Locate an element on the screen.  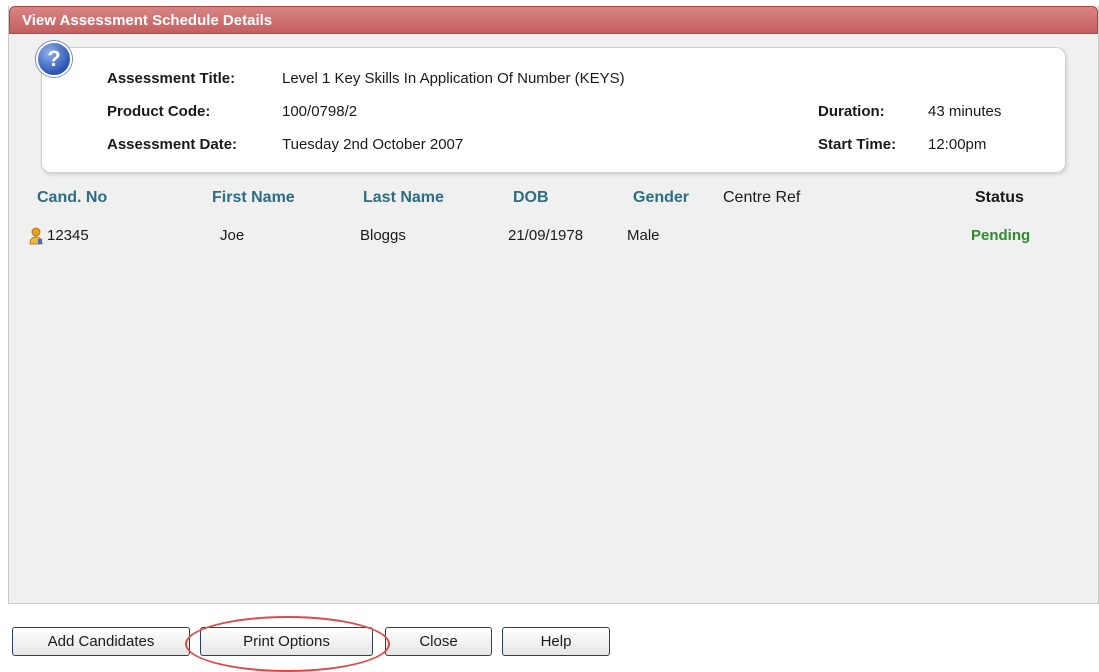
print-options-button: Print Options is located at coordinates (286, 641).